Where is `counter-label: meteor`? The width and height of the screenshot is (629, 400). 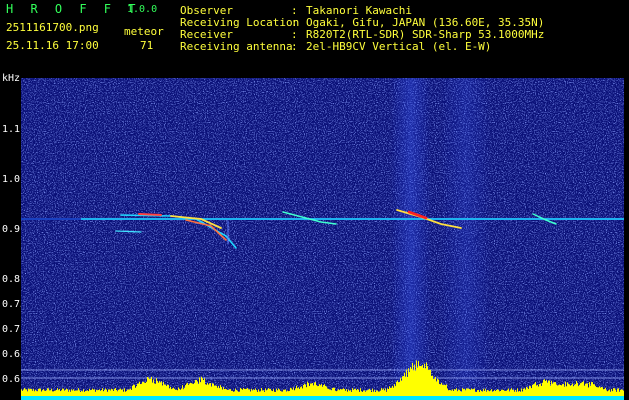 counter-label: meteor is located at coordinates (144, 31).